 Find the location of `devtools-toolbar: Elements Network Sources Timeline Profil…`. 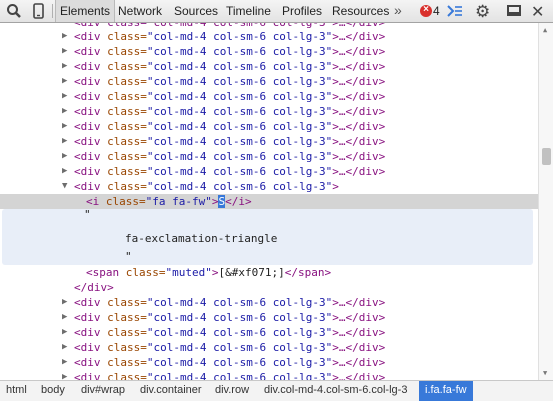

devtools-toolbar: Elements Network Sources Timeline Profil… is located at coordinates (276, 11).